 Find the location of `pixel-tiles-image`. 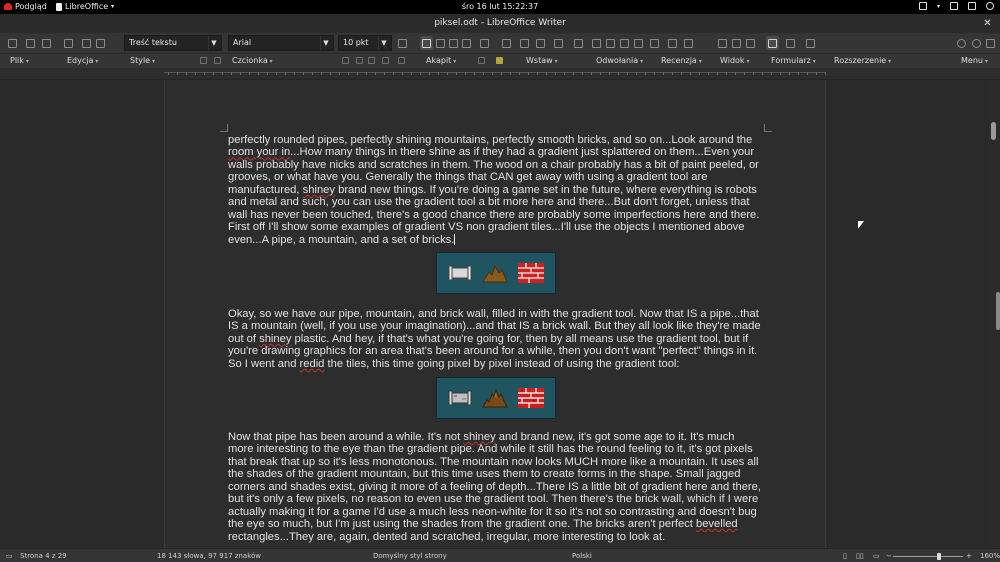

pixel-tiles-image is located at coordinates (496, 398).